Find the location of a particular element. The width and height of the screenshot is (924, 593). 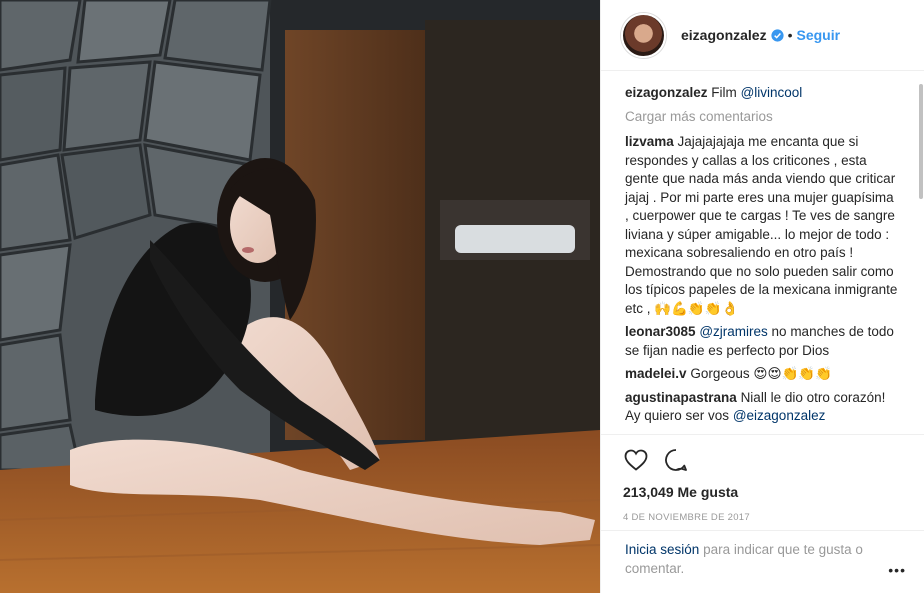

post-date: 4 DE NOVIEMBRE DE 2017 is located at coordinates (686, 517).